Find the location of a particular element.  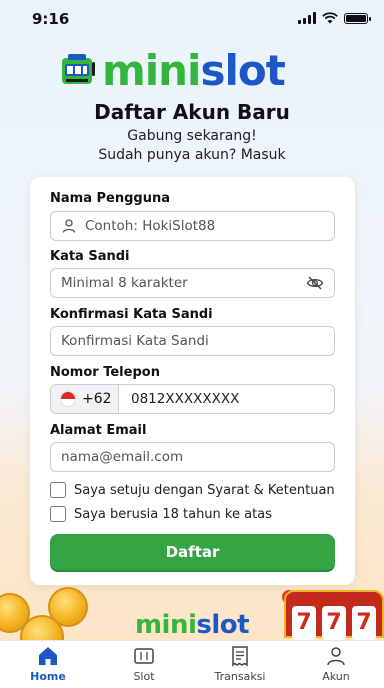

email-placeholder: nama@email.com is located at coordinates (122, 457).